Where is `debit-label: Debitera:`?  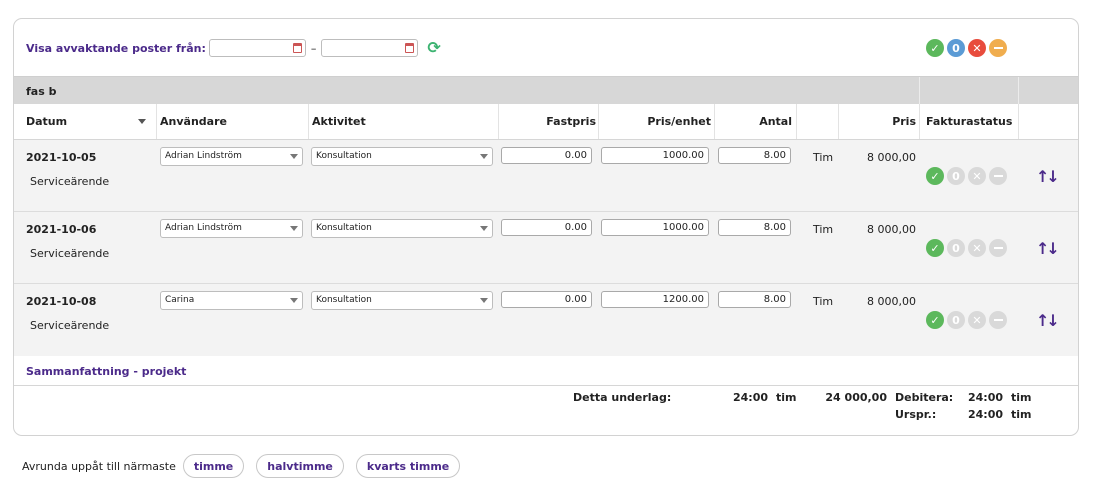
debit-label: Debitera: is located at coordinates (924, 397).